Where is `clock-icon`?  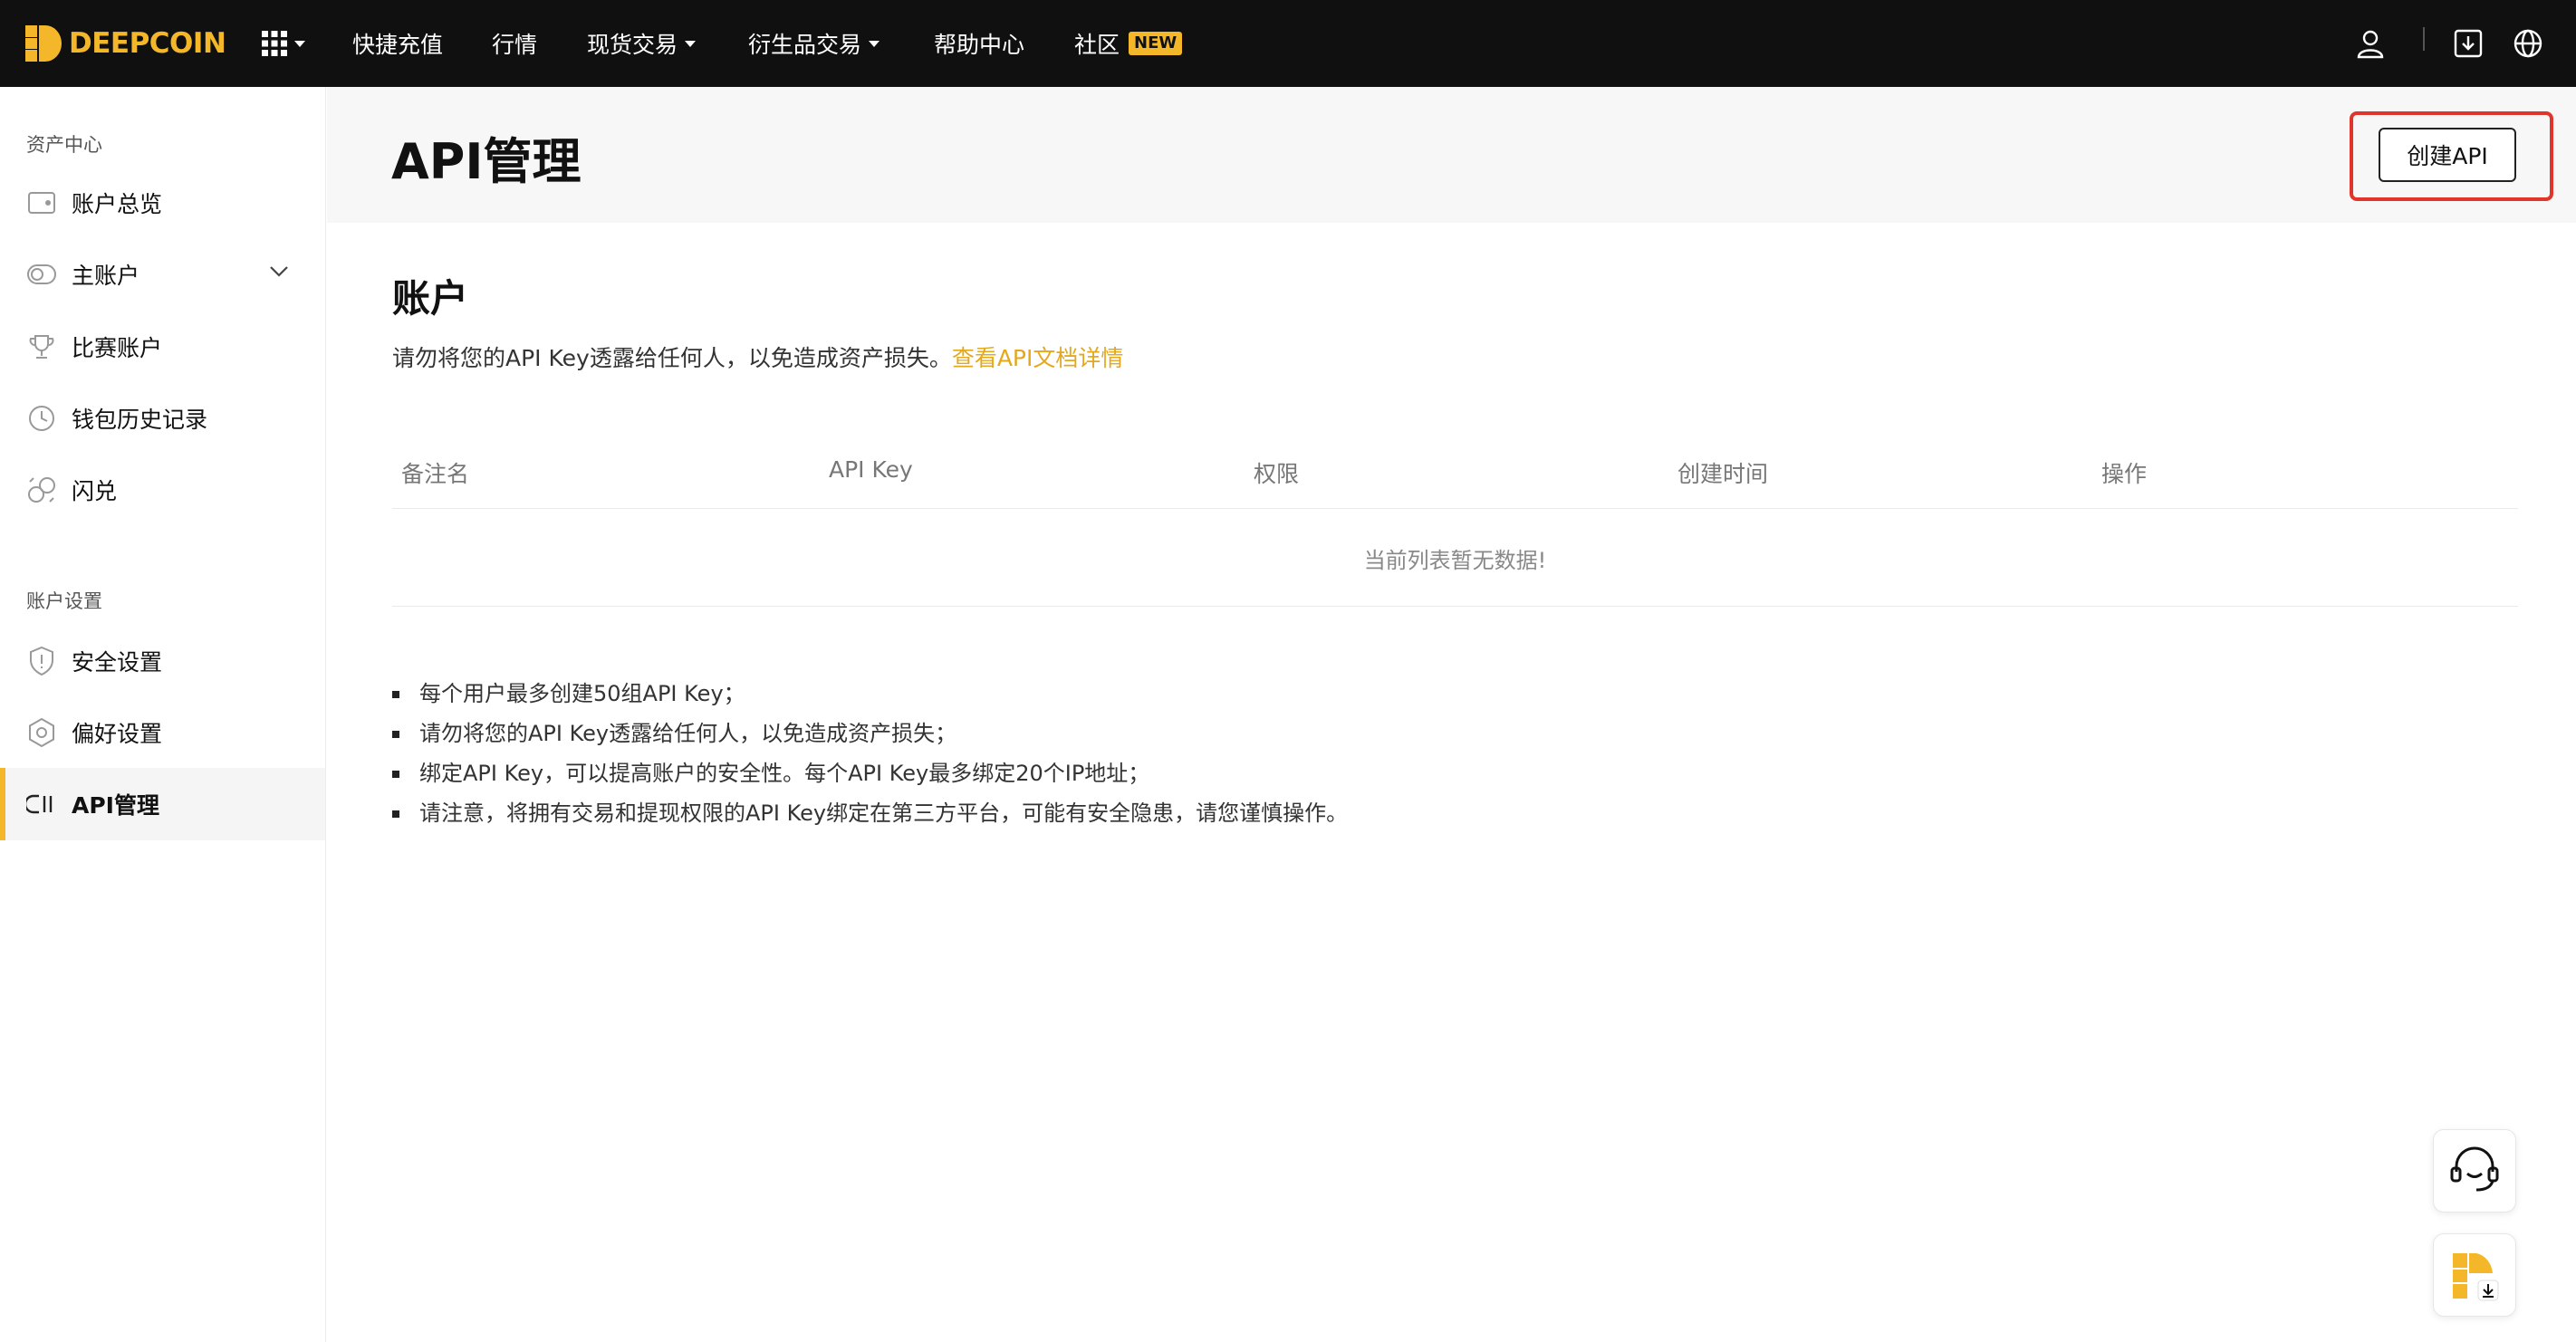 clock-icon is located at coordinates (41, 418).